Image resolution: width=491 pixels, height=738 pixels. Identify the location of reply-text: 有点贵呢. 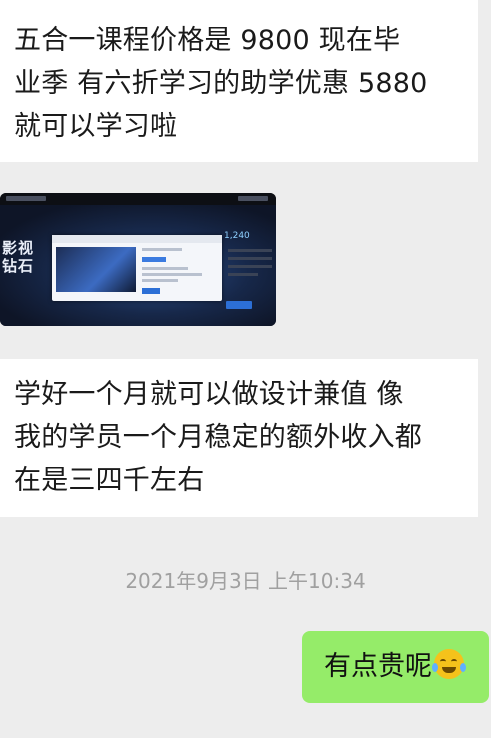
(378, 666).